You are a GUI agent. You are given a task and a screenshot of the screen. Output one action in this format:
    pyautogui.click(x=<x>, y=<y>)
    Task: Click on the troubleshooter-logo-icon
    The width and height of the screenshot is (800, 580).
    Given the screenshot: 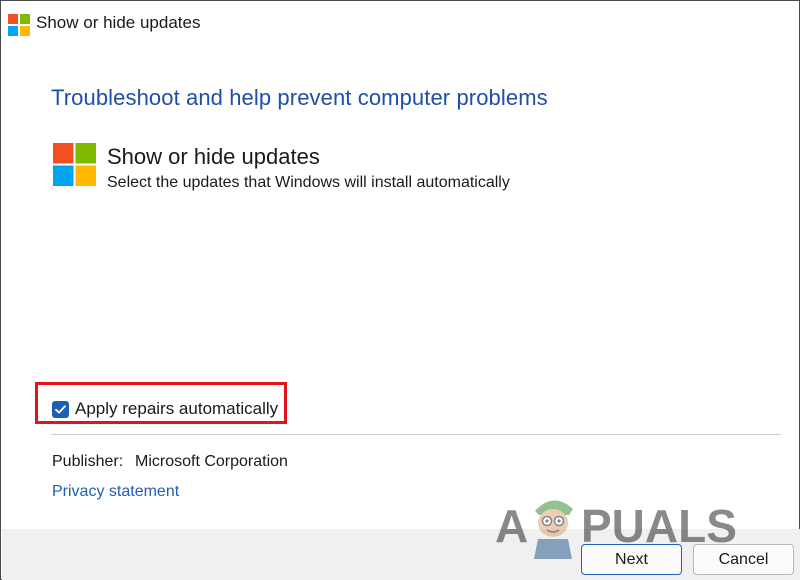 What is the action you would take?
    pyautogui.click(x=74, y=164)
    